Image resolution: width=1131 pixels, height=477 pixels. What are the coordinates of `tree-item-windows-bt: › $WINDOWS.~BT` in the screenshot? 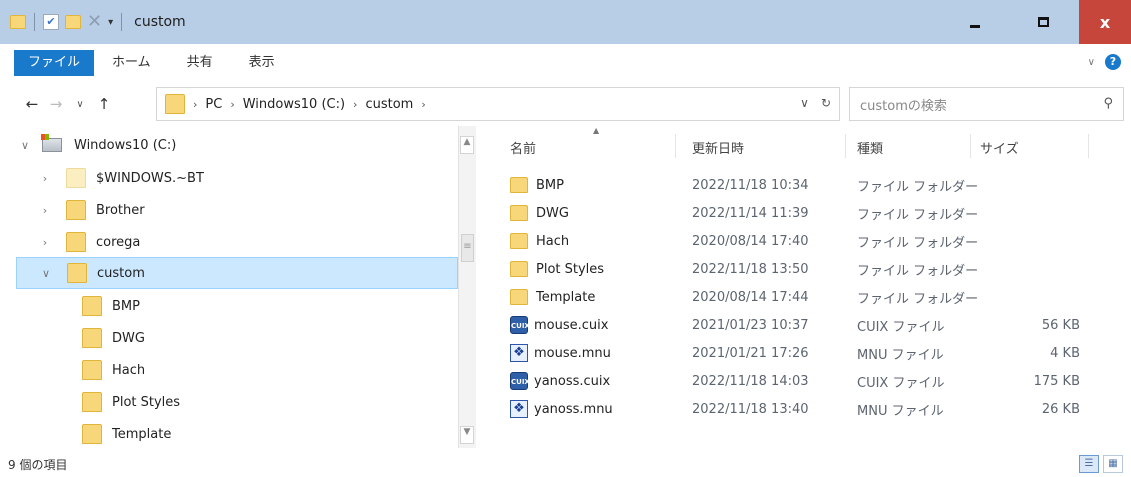 It's located at (247, 178).